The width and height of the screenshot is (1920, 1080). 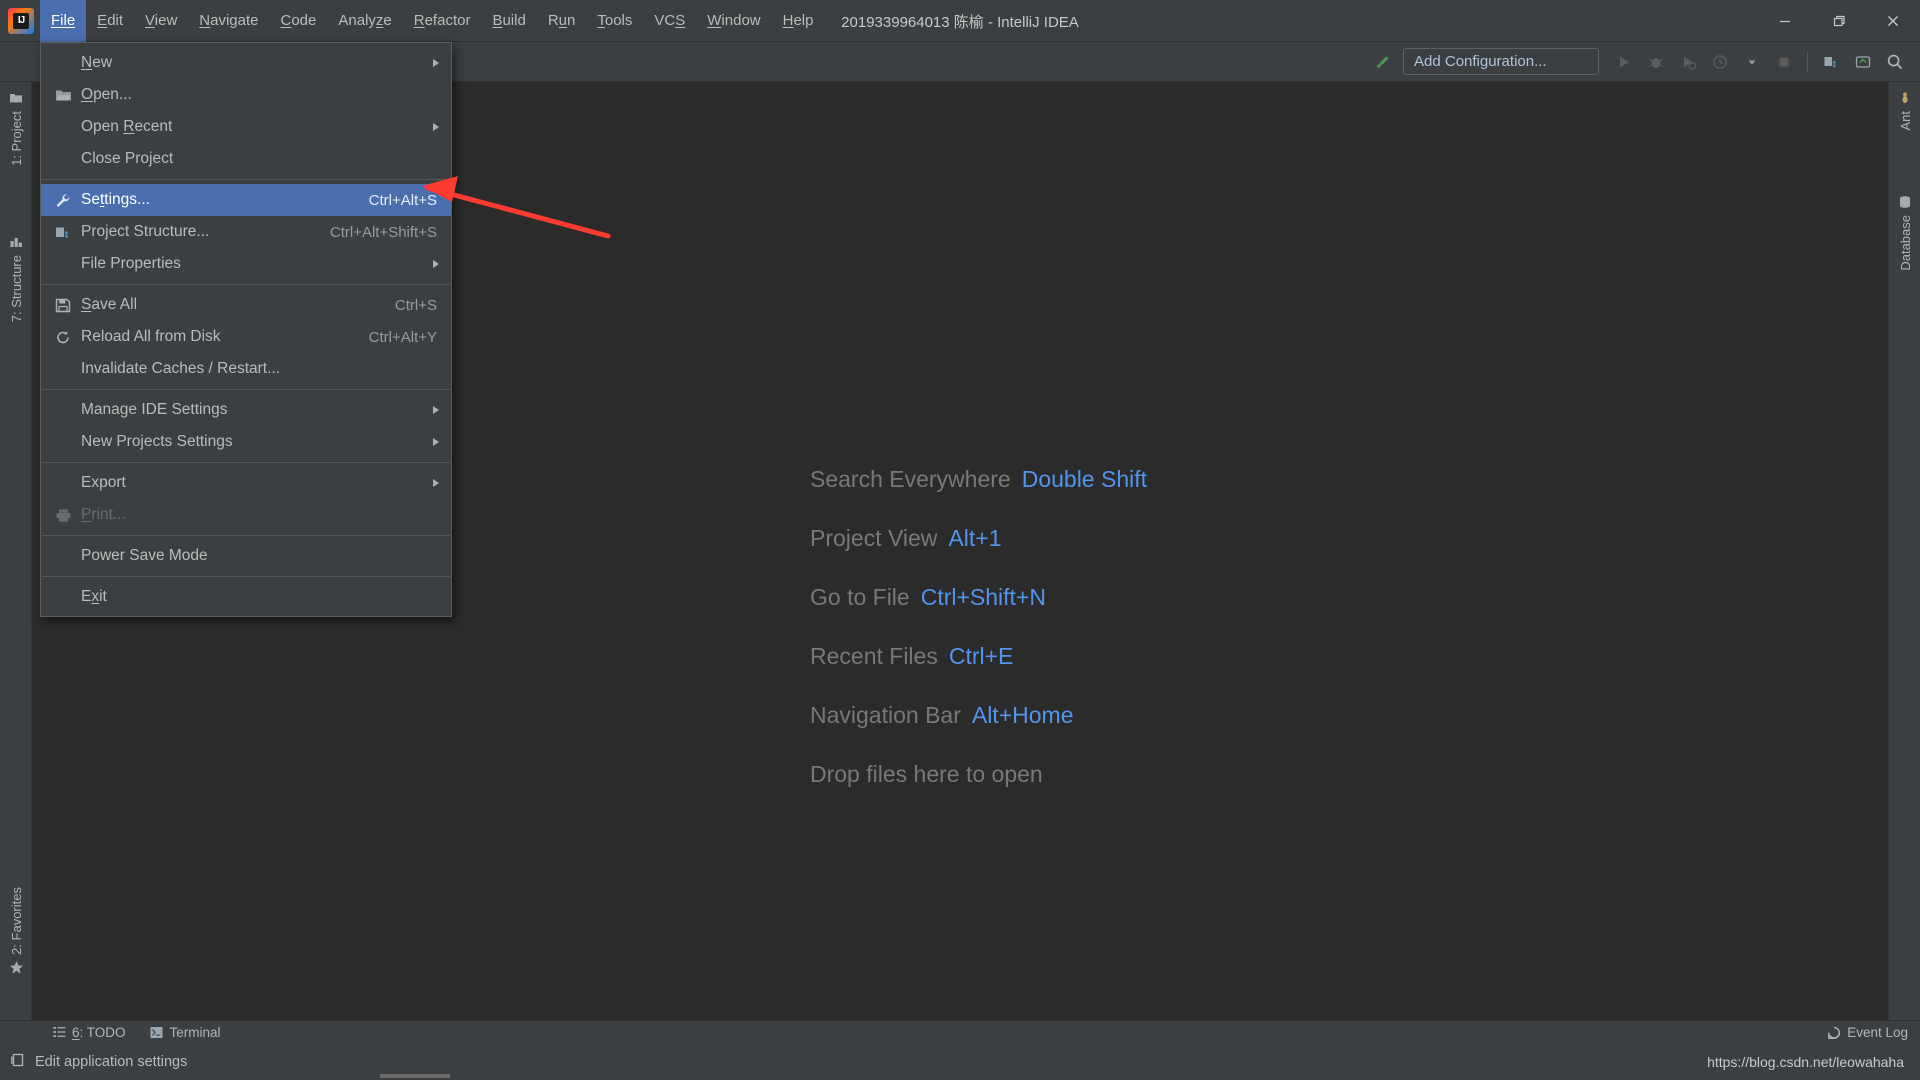 What do you see at coordinates (1805, 1062) in the screenshot?
I see `watermark-url: https://blog.csdn.net/leowahaha` at bounding box center [1805, 1062].